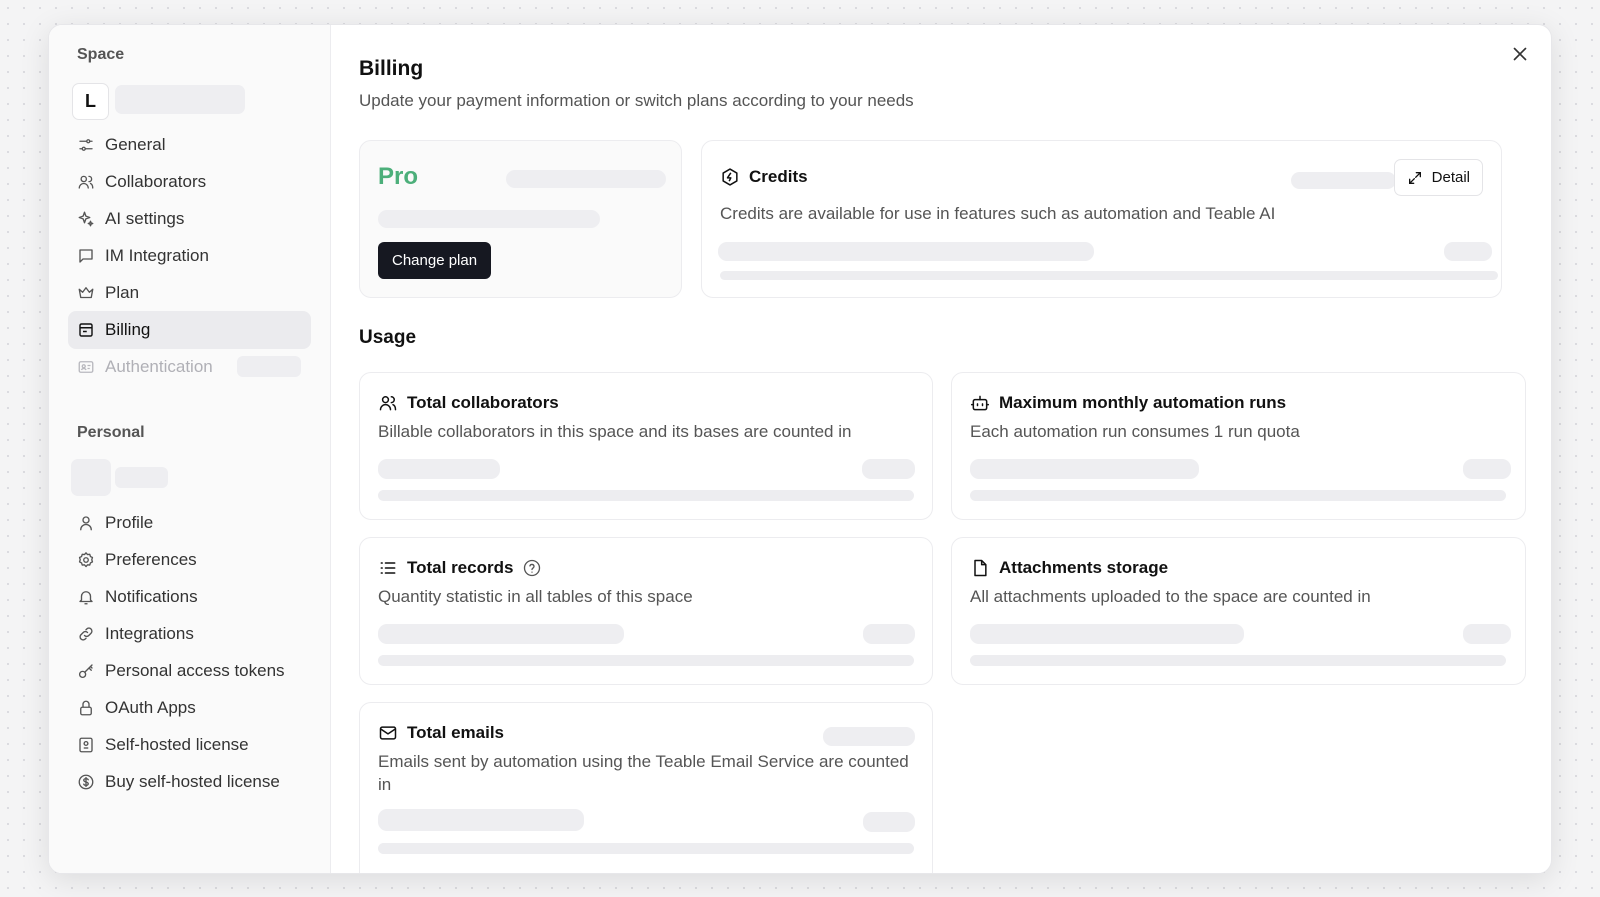  Describe the element at coordinates (122, 292) in the screenshot. I see `sidebar-item-label: Plan` at that location.